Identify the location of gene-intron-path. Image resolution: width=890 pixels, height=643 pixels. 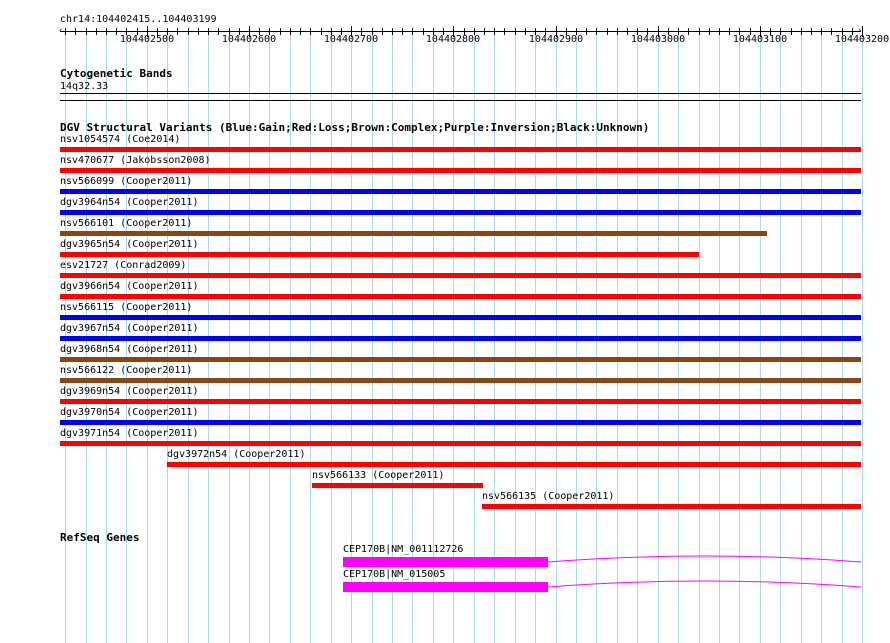
(704, 584).